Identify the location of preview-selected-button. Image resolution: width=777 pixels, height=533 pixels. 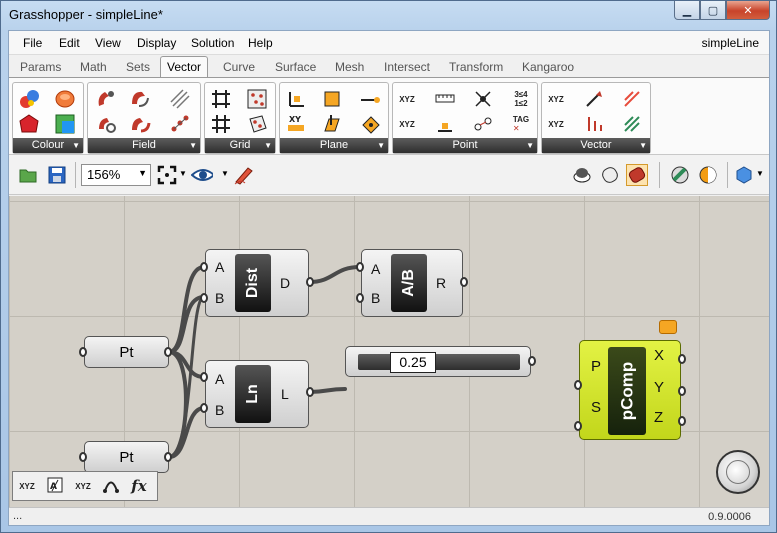
(637, 175).